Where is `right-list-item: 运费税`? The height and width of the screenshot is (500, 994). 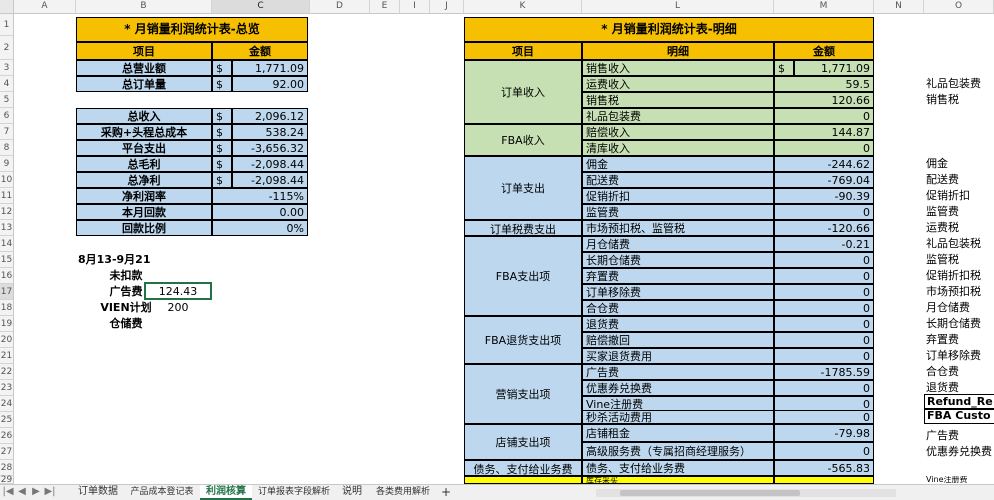 right-list-item: 运费税 is located at coordinates (960, 228).